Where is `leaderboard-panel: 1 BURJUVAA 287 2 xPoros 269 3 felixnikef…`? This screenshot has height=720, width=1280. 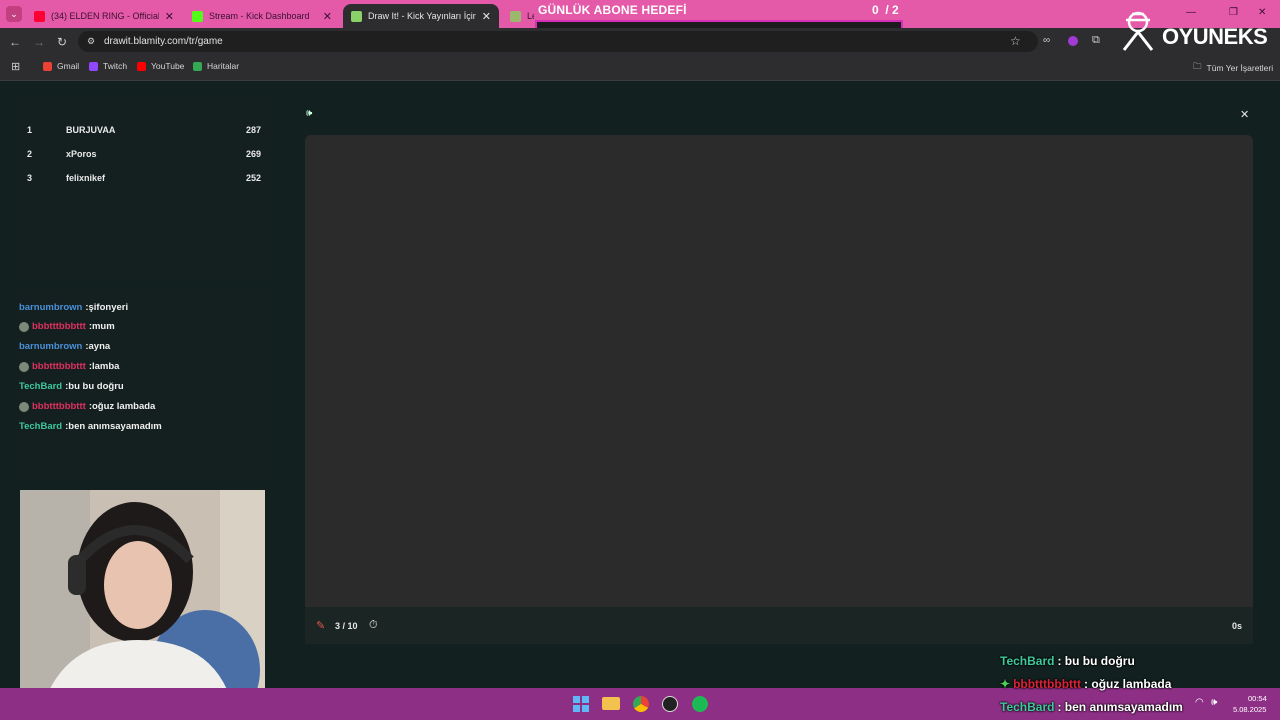 leaderboard-panel: 1 BURJUVAA 287 2 xPoros 269 3 felixnikef… is located at coordinates (145, 185).